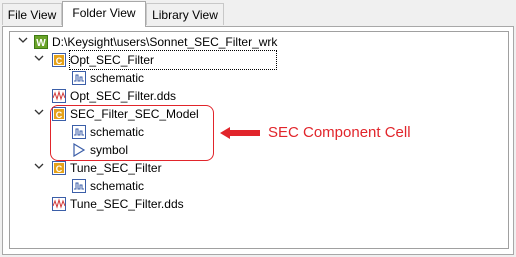  What do you see at coordinates (127, 204) in the screenshot?
I see `file-label: Tune_SEC_Filter.dds` at bounding box center [127, 204].